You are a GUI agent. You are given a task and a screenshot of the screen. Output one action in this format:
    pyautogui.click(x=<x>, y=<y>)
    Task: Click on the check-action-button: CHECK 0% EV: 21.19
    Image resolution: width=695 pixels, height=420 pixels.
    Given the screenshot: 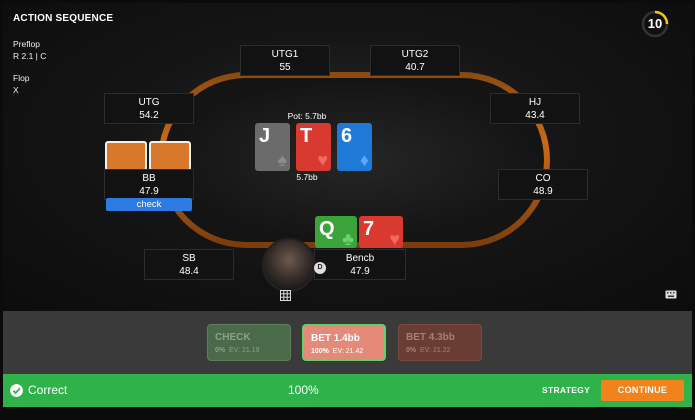 What is the action you would take?
    pyautogui.click(x=249, y=342)
    